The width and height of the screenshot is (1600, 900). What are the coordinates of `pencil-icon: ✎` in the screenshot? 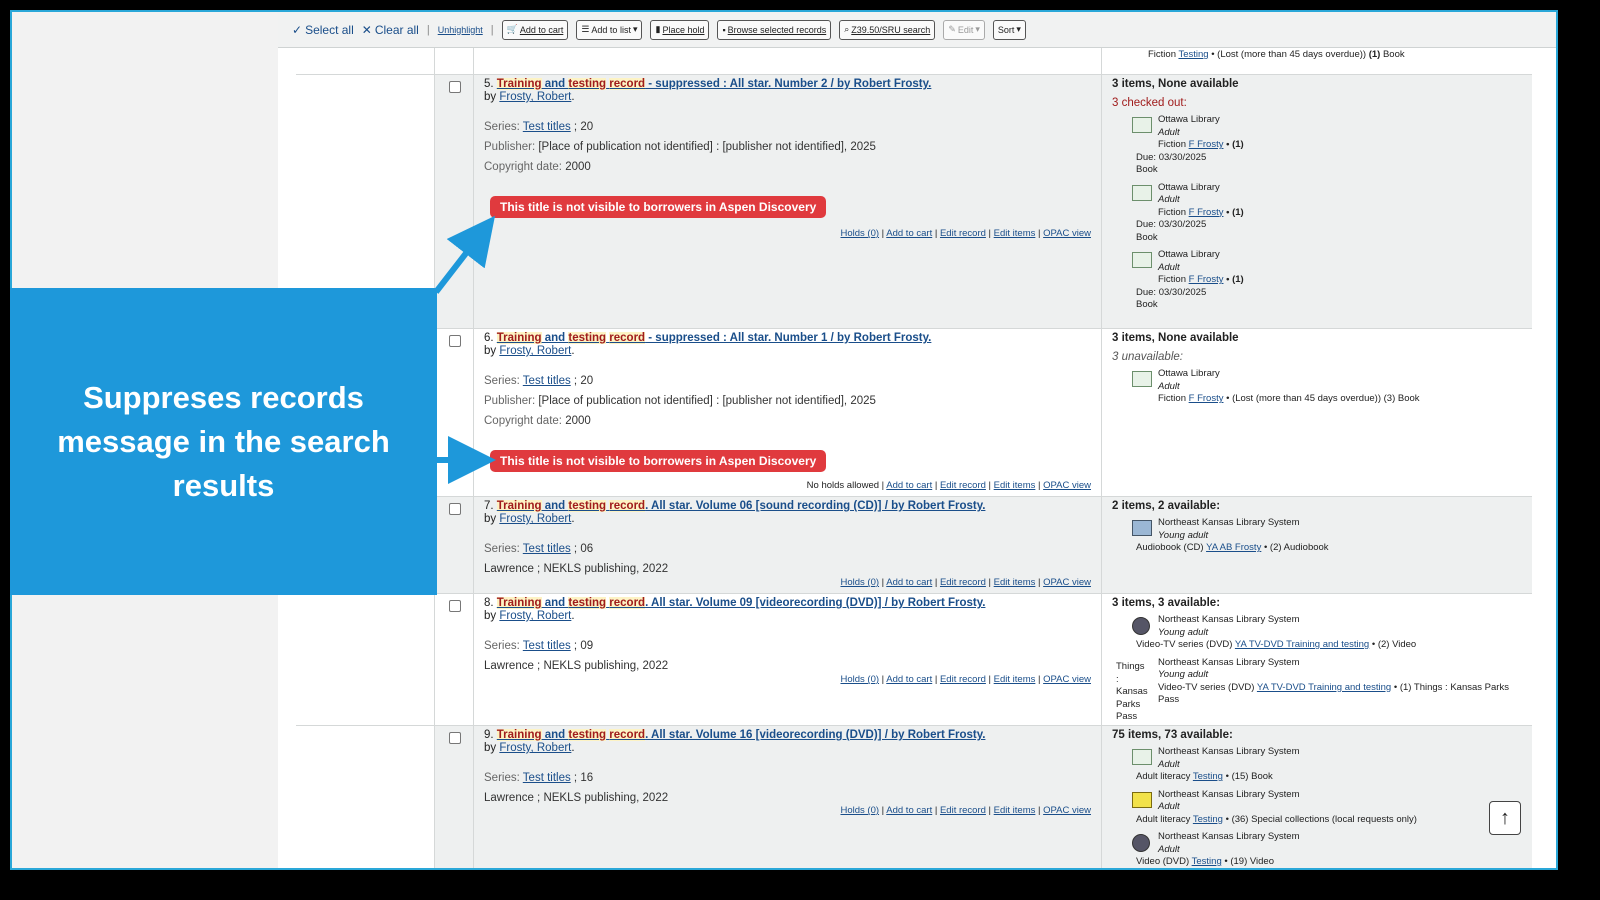 It's located at (952, 29).